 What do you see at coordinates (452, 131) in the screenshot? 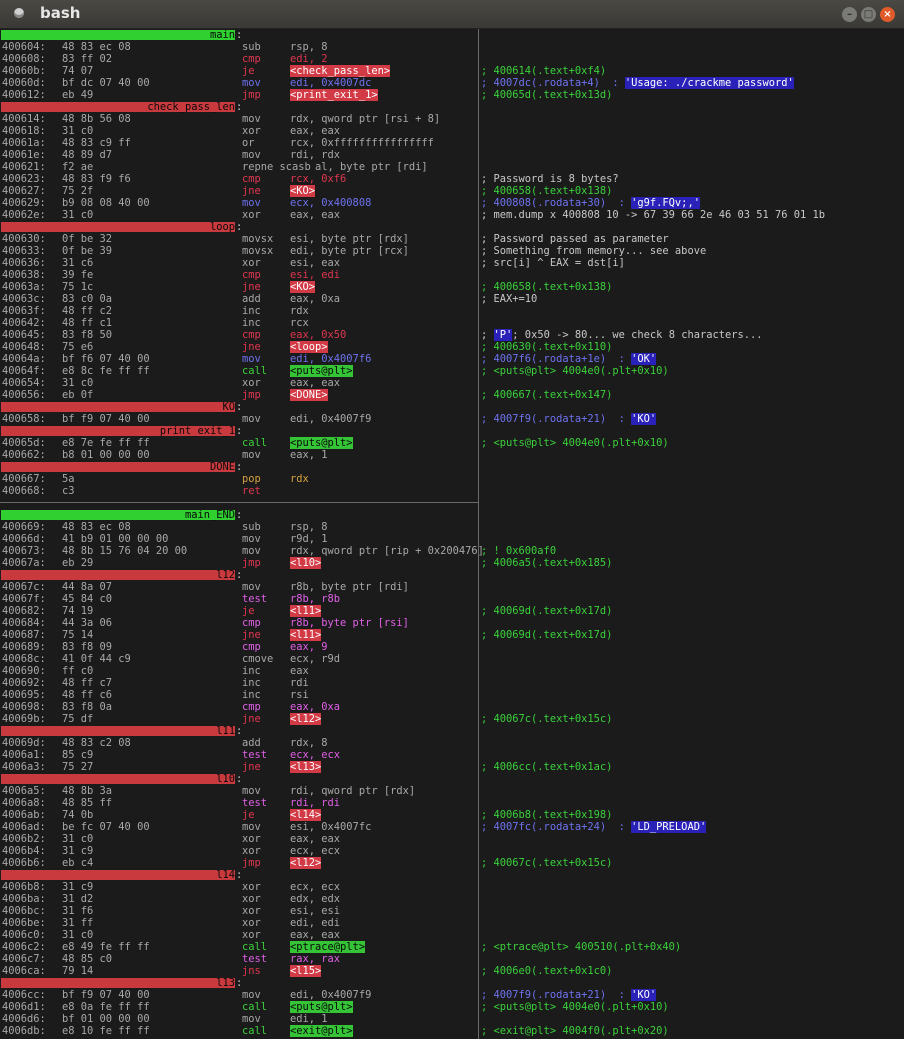
I see `instruction-line: 400618: 31 c0 xor eax, eax` at bounding box center [452, 131].